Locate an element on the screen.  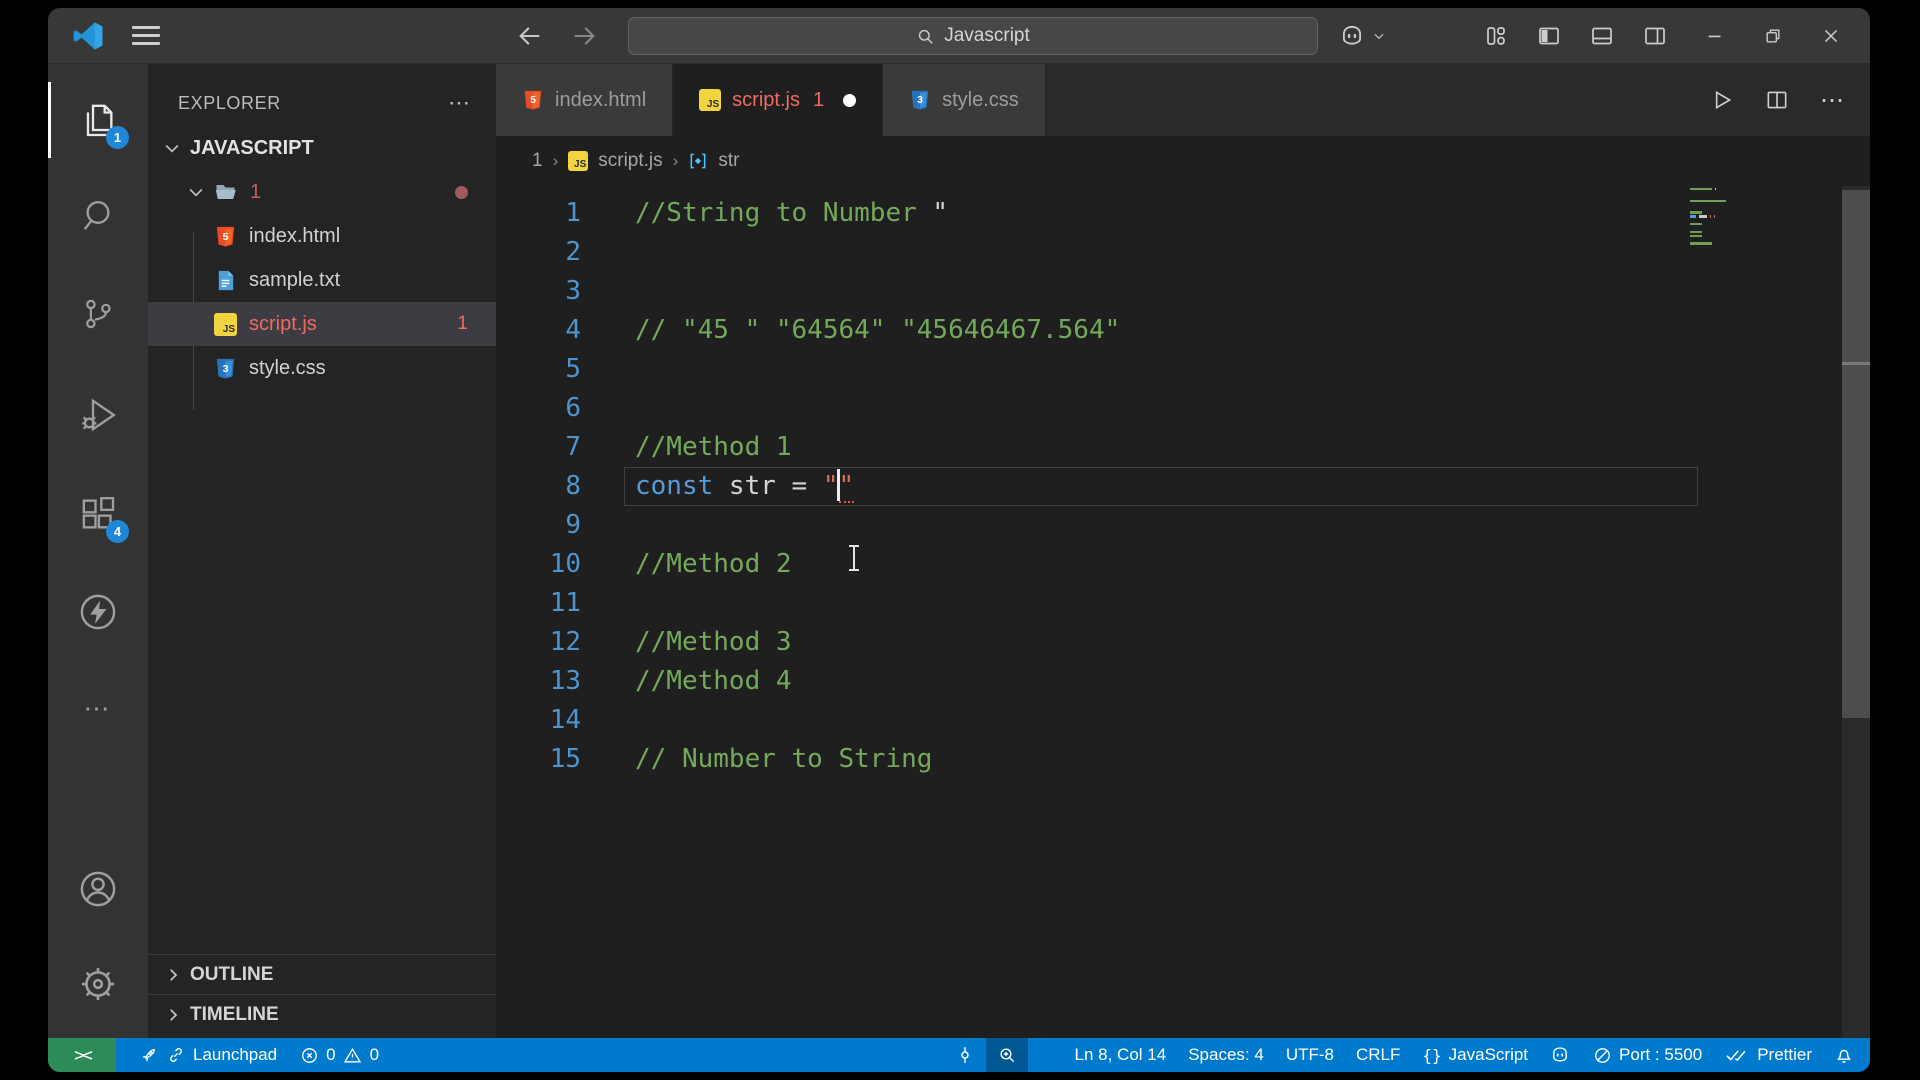
file-row-script-js: JS script.js 1 is located at coordinates (322, 324).